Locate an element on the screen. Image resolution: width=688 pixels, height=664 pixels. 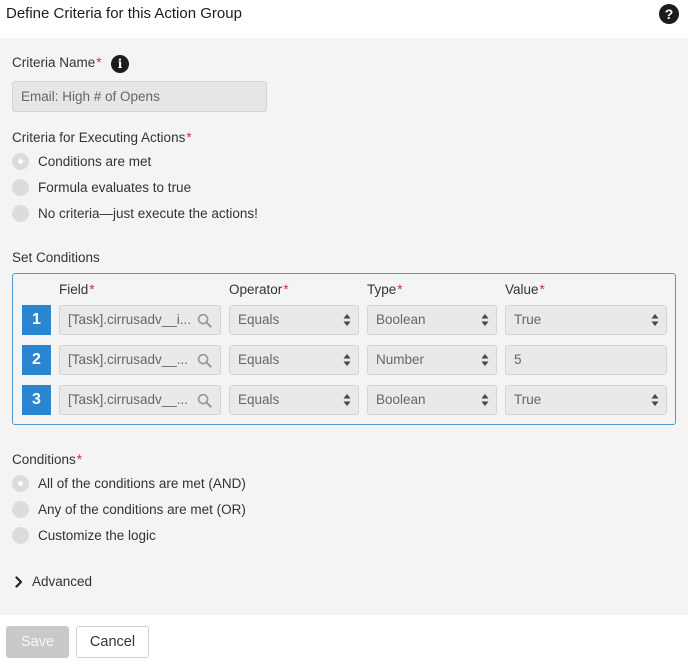
radio-formula: Formula evaluates to true is located at coordinates (101, 187).